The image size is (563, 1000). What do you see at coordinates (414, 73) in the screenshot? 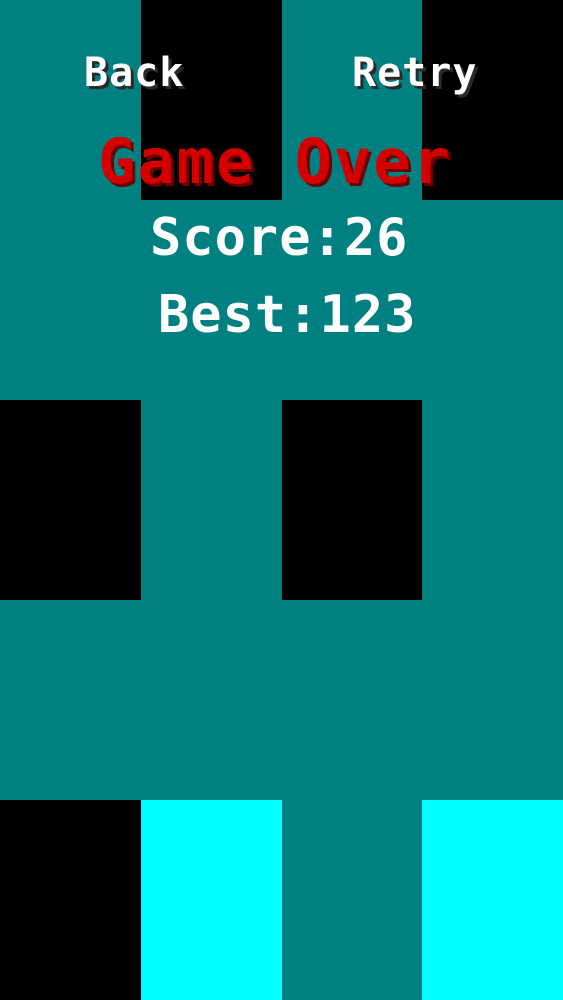
I see `retry-button: Retry` at bounding box center [414, 73].